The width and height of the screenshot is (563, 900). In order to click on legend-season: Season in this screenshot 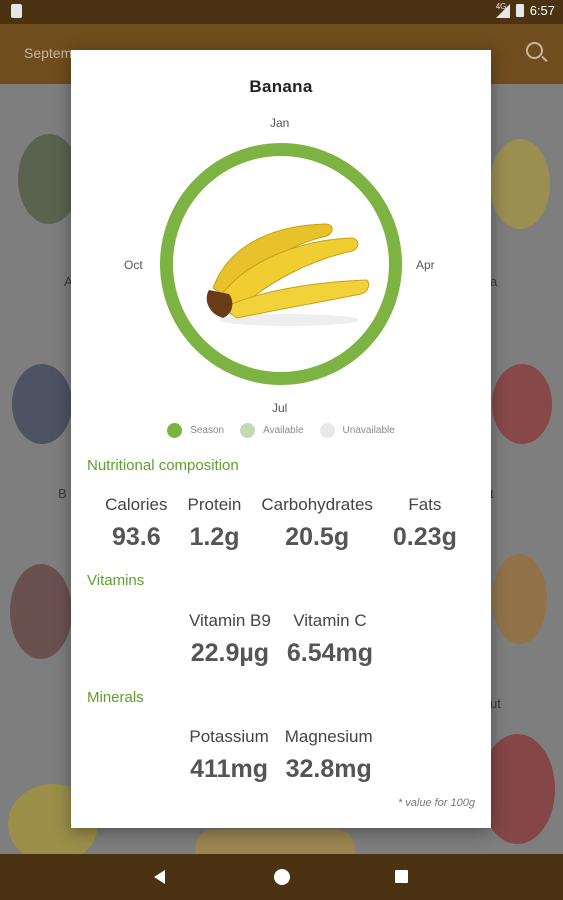, I will do `click(195, 430)`.